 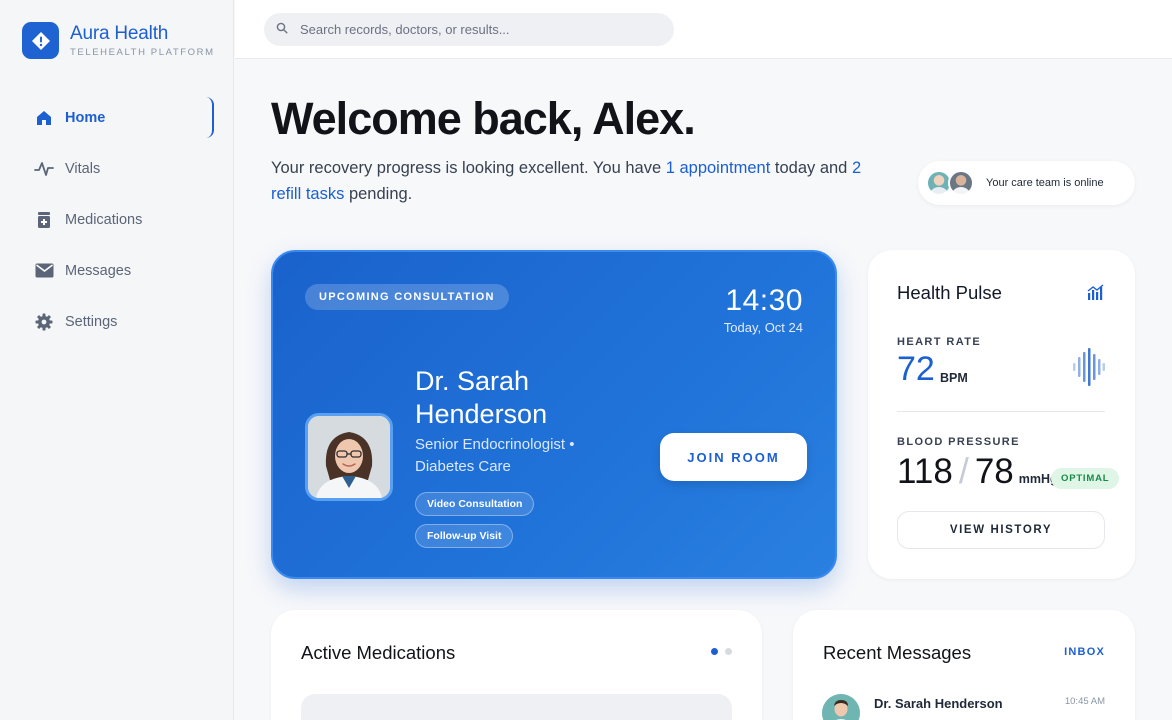 What do you see at coordinates (516, 665) in the screenshot?
I see `active-medications-card: Active Medications` at bounding box center [516, 665].